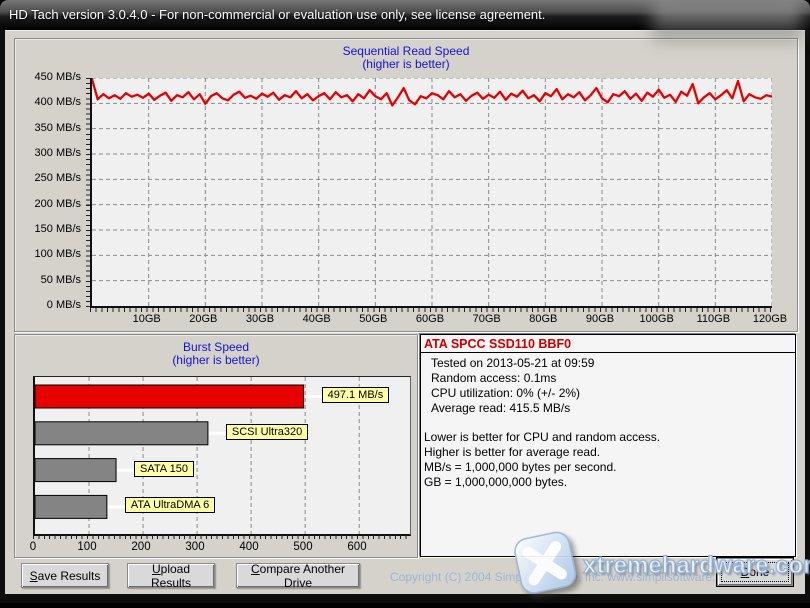 The image size is (810, 608). Describe the element at coordinates (494, 378) in the screenshot. I see `random-access: Random access: 0.1ms` at that location.